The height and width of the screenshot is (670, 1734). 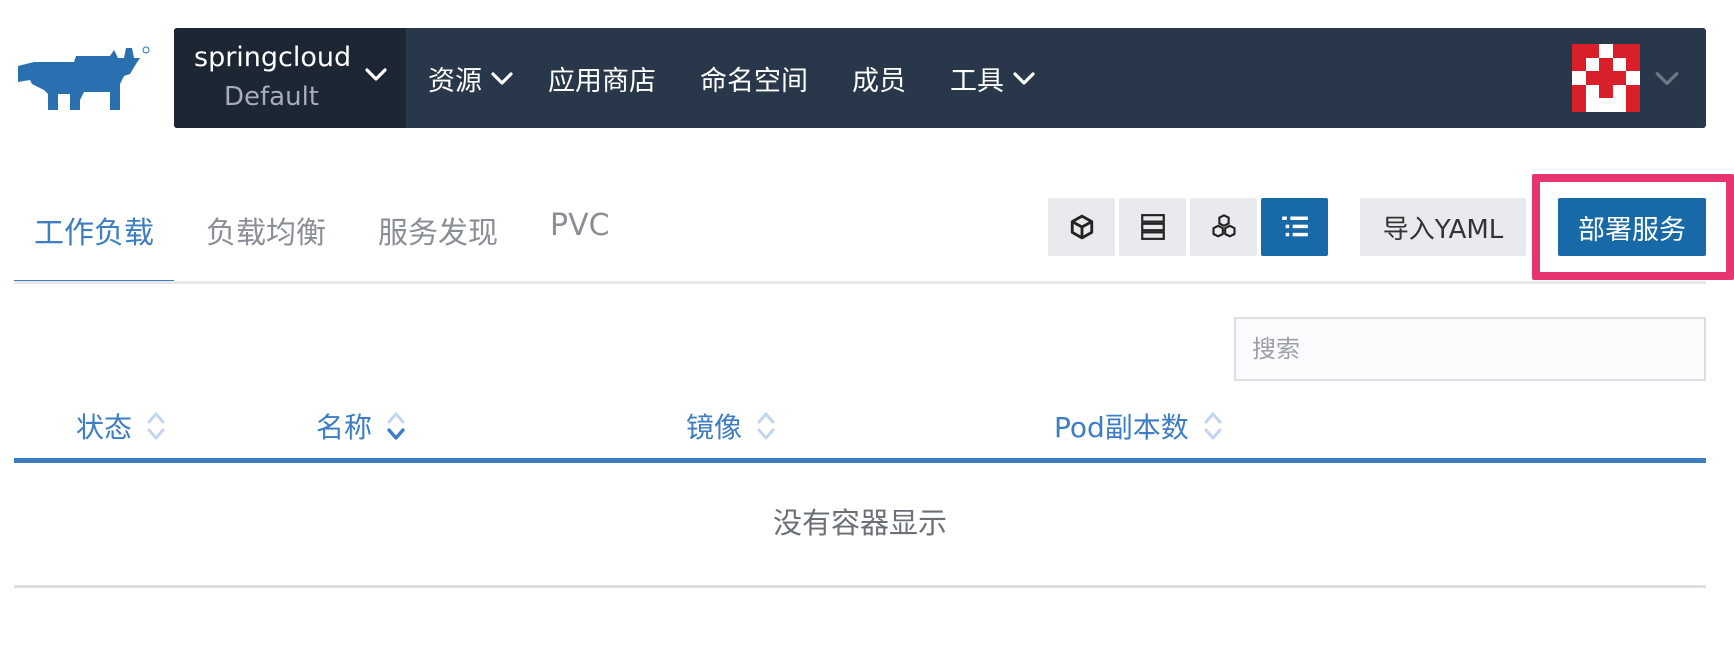 I want to click on rancher-bull-logo-icon, so click(x=84, y=78).